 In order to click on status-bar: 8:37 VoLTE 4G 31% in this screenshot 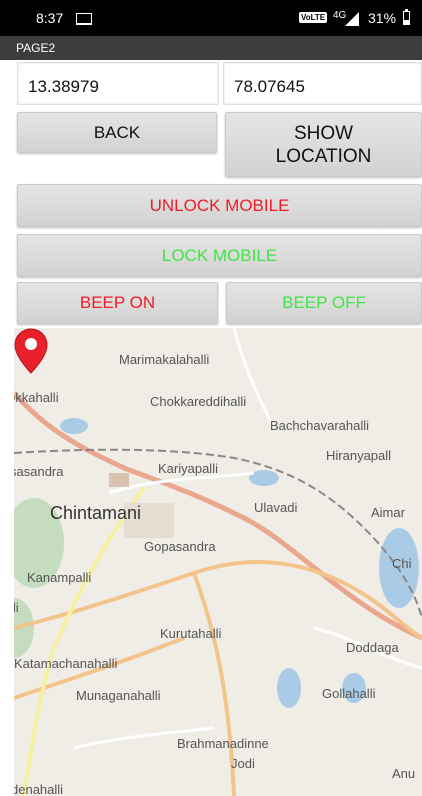, I will do `click(211, 18)`.